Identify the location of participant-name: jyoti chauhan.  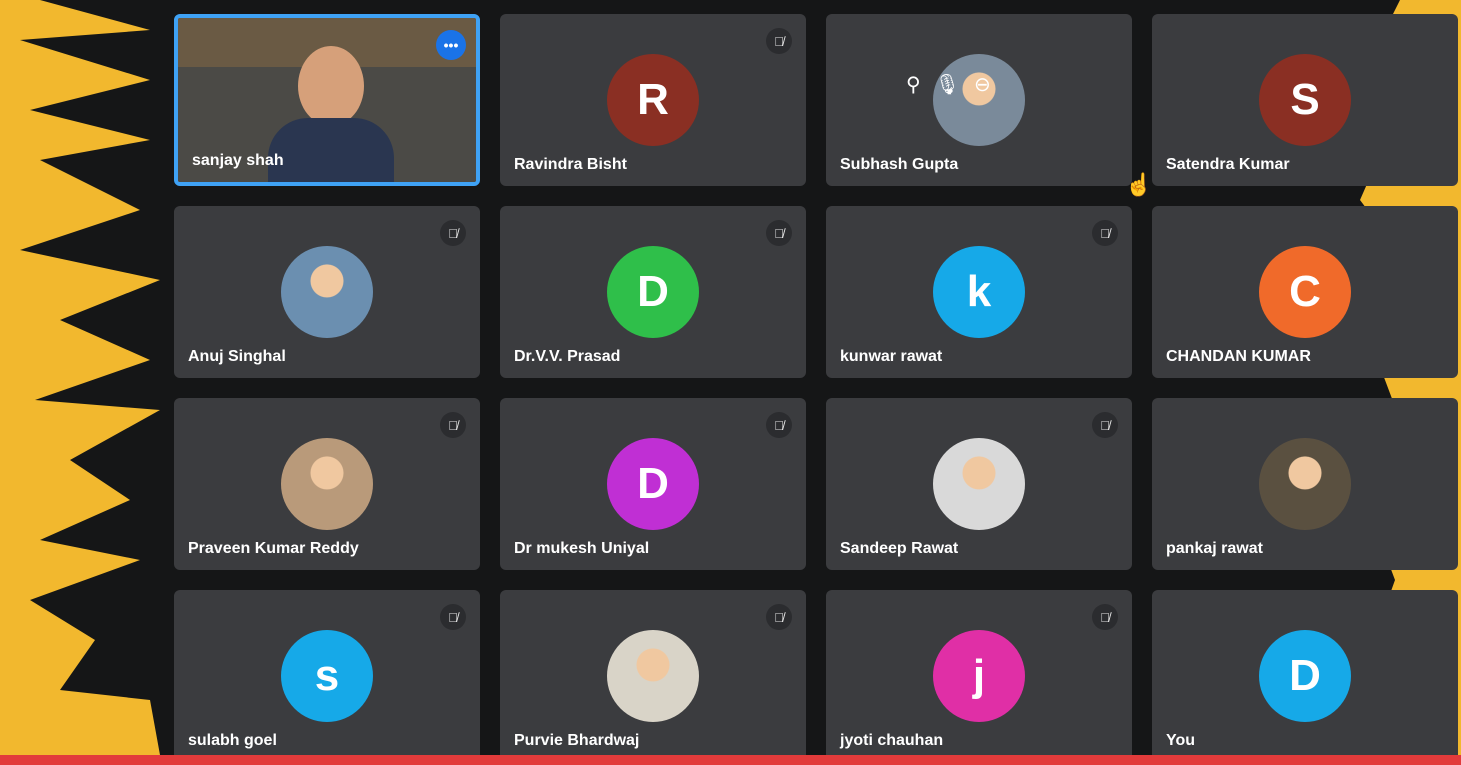
(892, 740).